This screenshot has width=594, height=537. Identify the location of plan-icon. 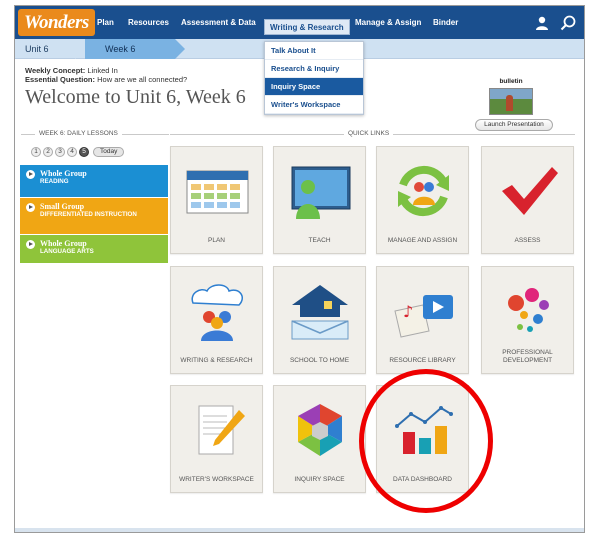
(217, 192).